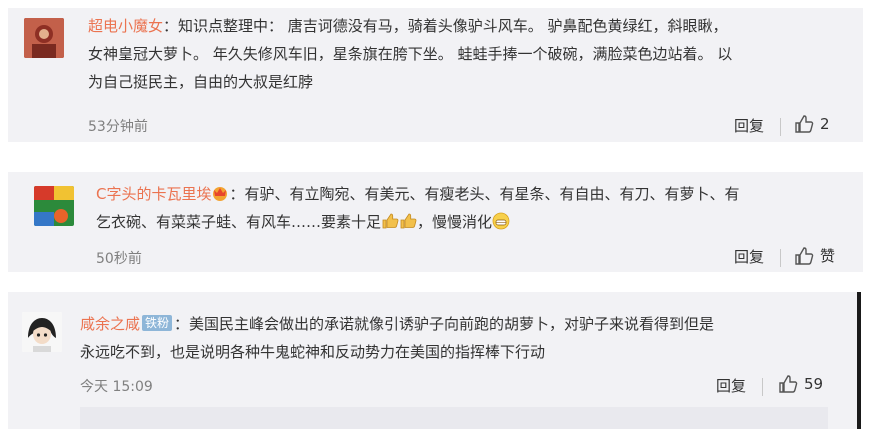  I want to click on like-label: 赞, so click(828, 256).